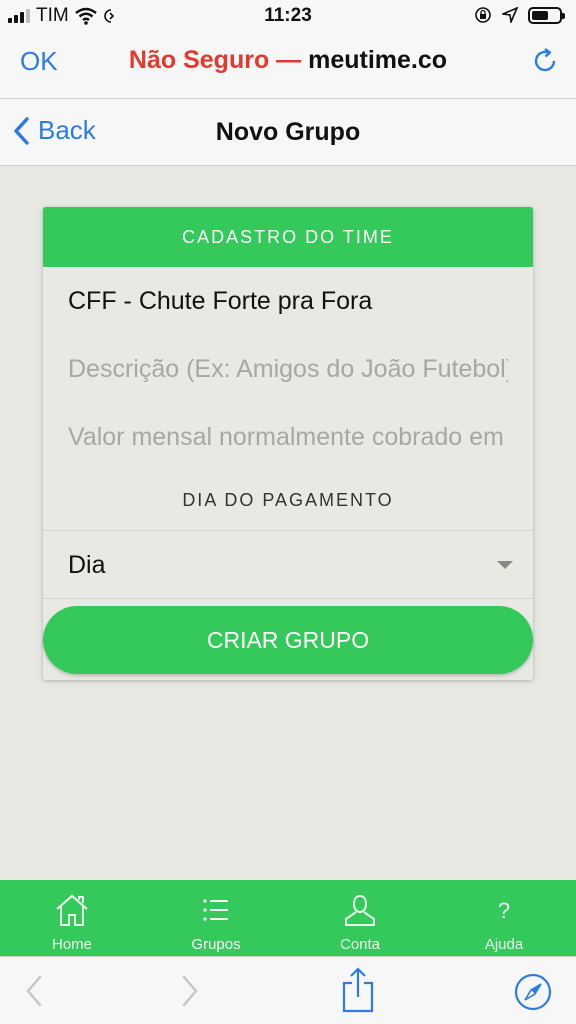 The image size is (576, 1024). What do you see at coordinates (519, 15) in the screenshot?
I see `status-right` at bounding box center [519, 15].